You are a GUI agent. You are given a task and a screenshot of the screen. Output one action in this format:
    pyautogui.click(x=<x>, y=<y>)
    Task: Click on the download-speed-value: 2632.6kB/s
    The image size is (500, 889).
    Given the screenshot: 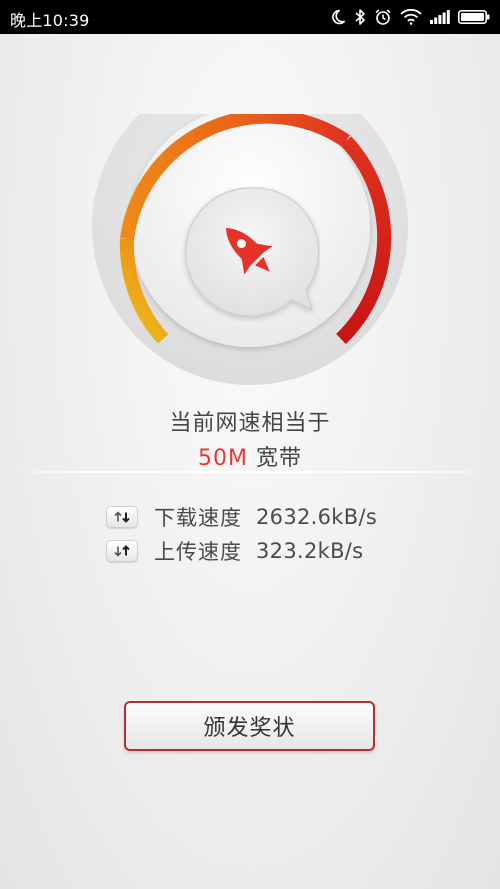 What is the action you would take?
    pyautogui.click(x=317, y=517)
    